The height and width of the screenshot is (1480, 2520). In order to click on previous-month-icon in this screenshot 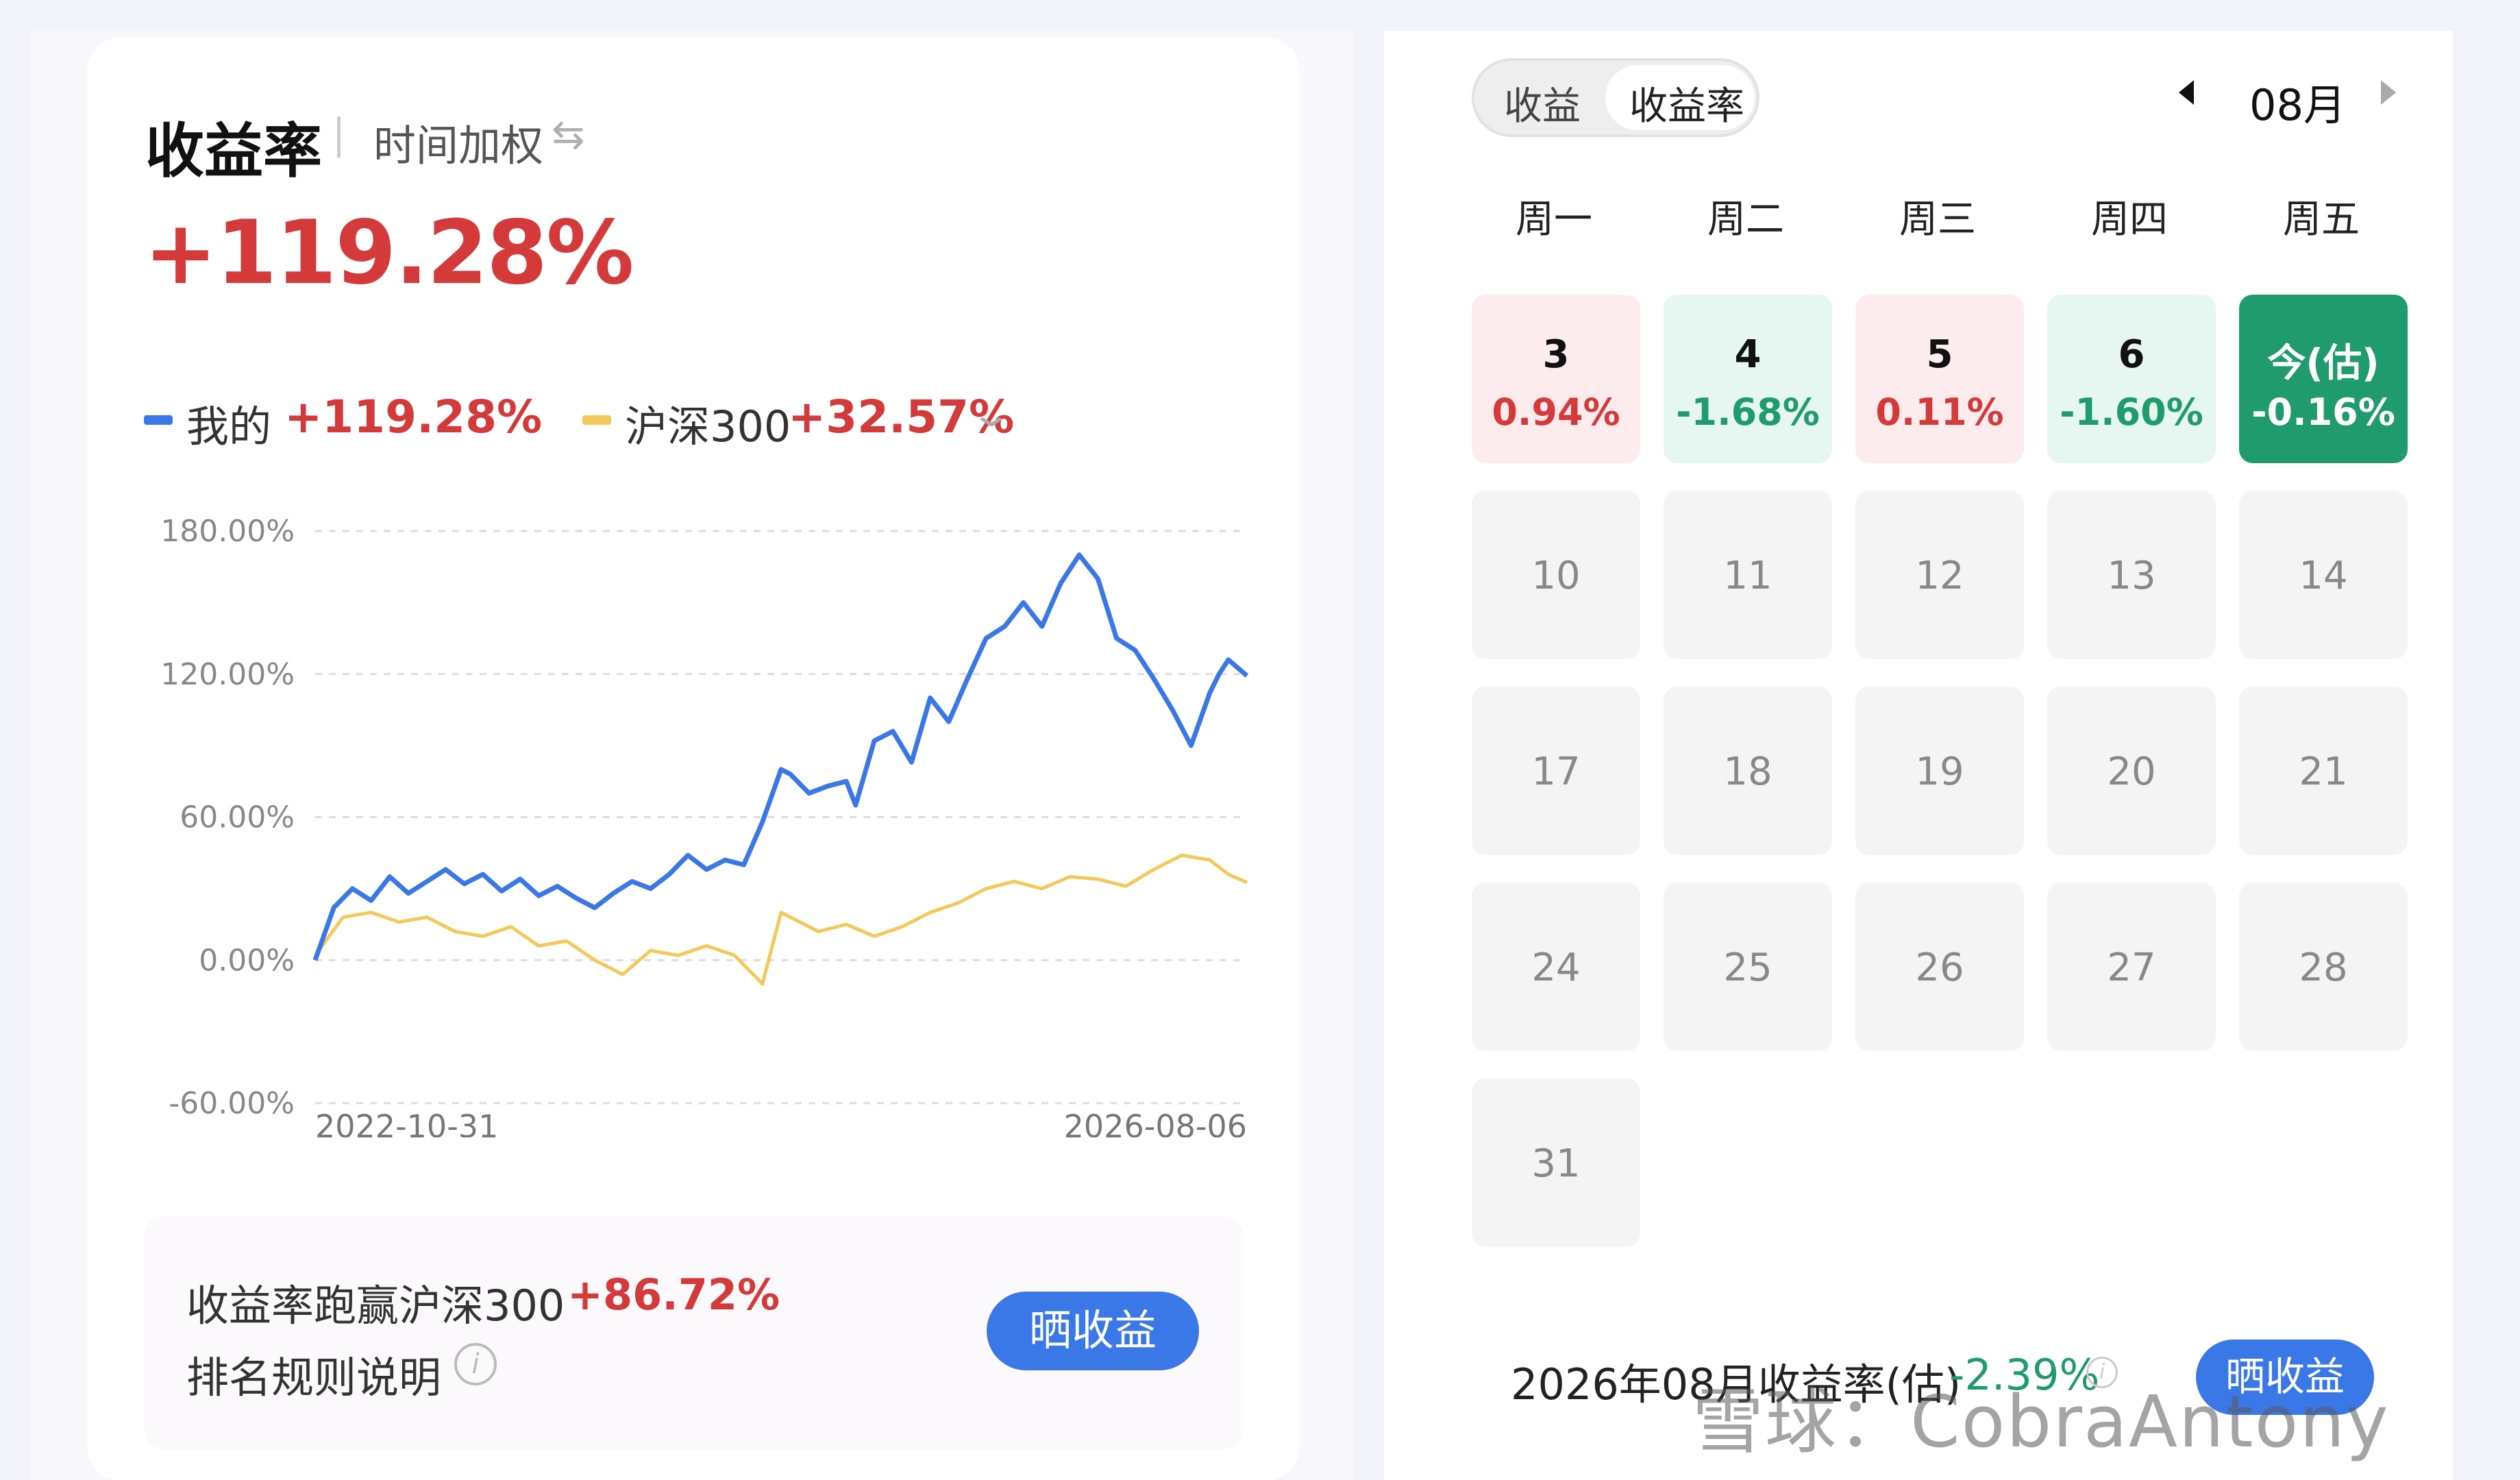, I will do `click(2186, 92)`.